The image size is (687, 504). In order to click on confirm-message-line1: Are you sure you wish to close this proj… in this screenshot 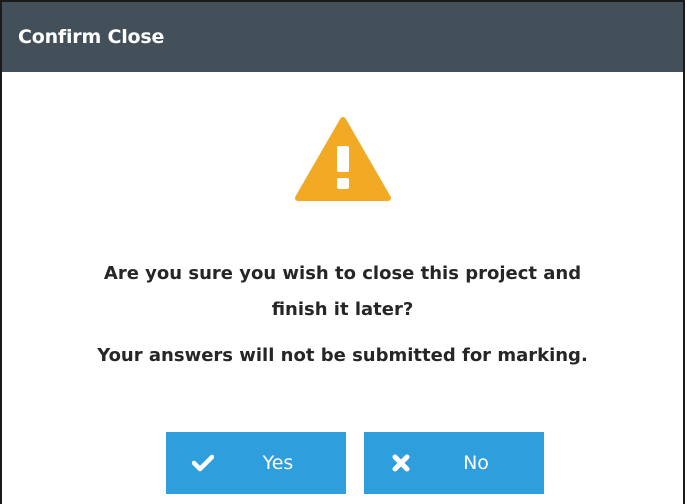, I will do `click(342, 273)`.